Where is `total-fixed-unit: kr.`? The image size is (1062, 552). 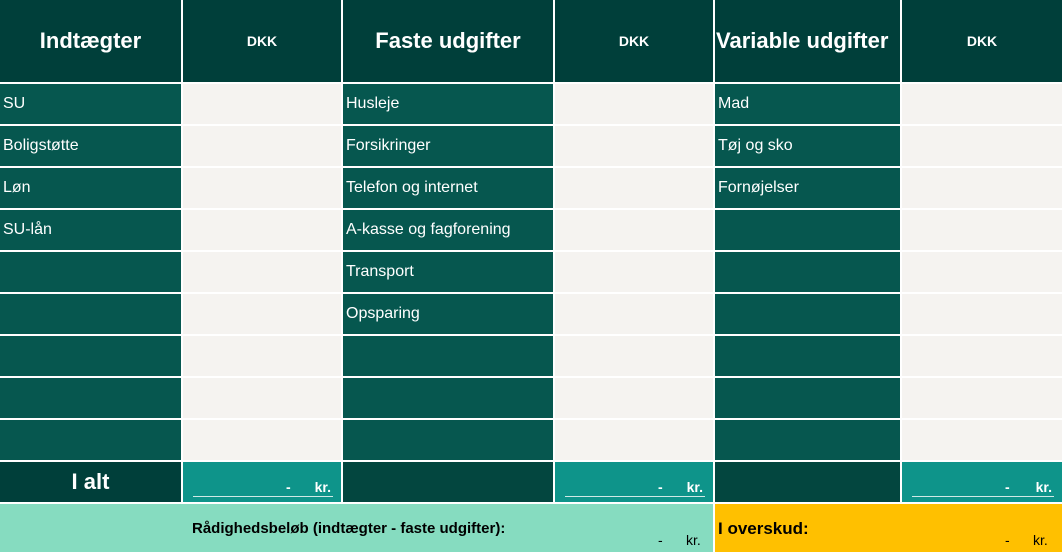 total-fixed-unit: kr. is located at coordinates (694, 487).